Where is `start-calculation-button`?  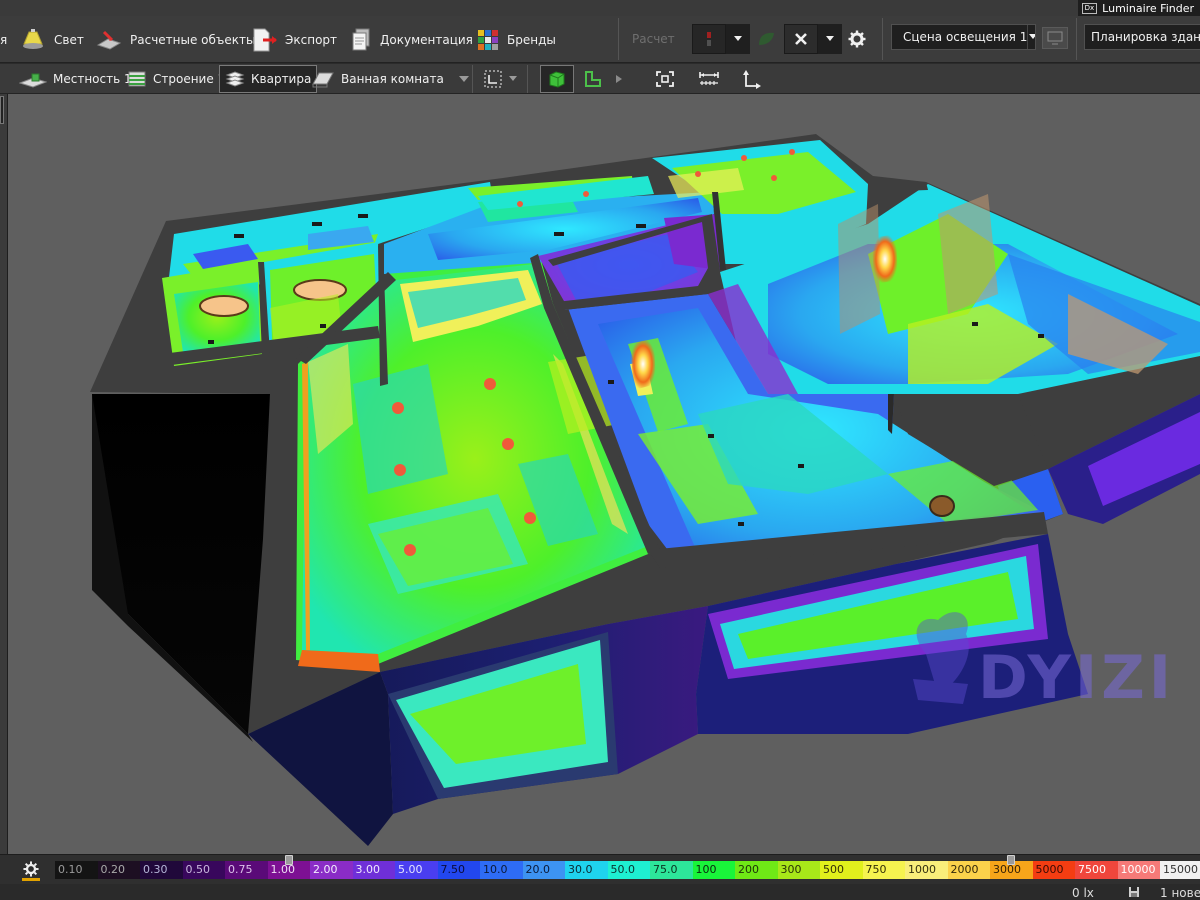
start-calculation-button is located at coordinates (709, 39).